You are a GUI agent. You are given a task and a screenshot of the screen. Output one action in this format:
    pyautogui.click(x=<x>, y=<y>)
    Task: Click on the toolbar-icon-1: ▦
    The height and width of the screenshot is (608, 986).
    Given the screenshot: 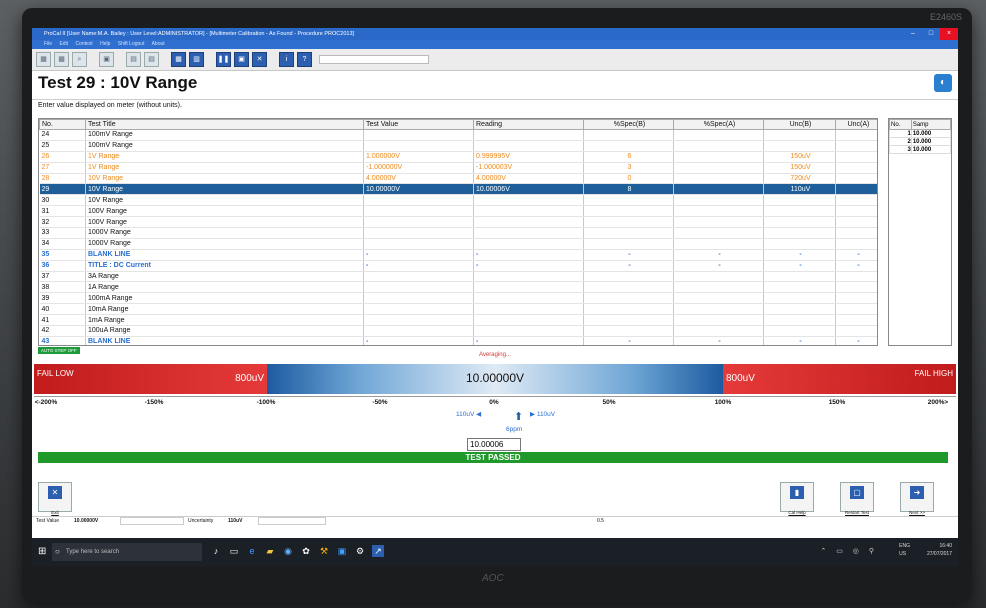 What is the action you would take?
    pyautogui.click(x=43, y=59)
    